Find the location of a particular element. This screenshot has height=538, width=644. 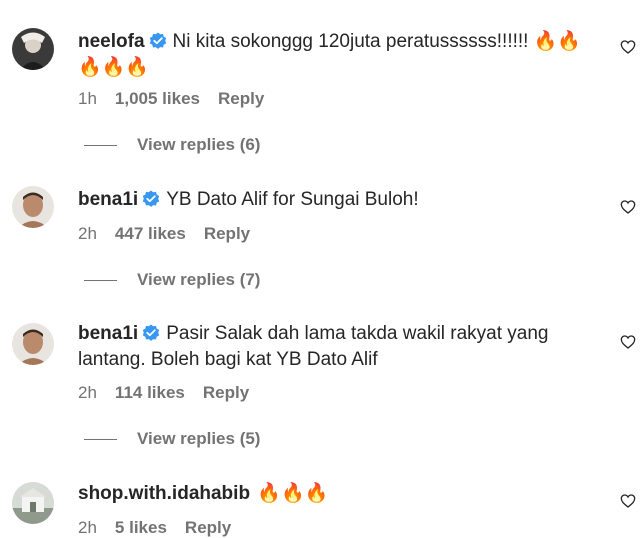

comment-time: 2h is located at coordinates (87, 527).